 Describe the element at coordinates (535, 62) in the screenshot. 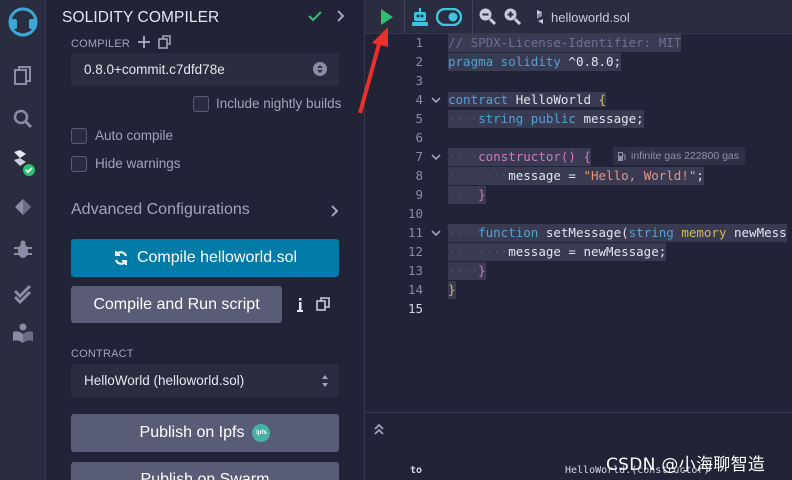

I see `code-line-2: pragma solidity ^0.8.0;` at that location.